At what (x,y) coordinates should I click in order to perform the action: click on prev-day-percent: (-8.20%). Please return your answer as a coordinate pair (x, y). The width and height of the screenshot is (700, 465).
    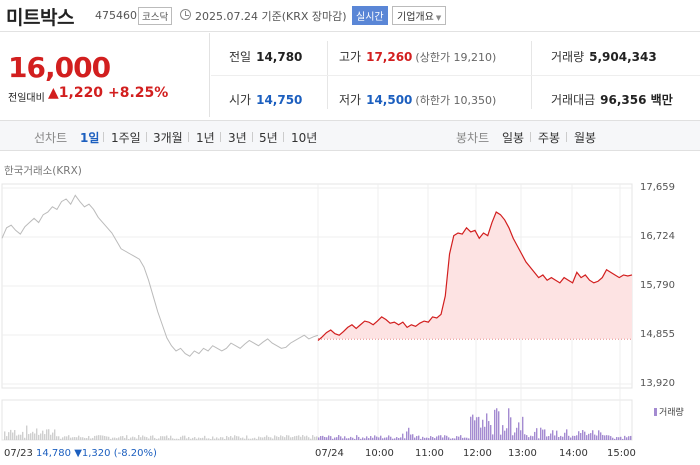
    Looking at the image, I should click on (135, 453).